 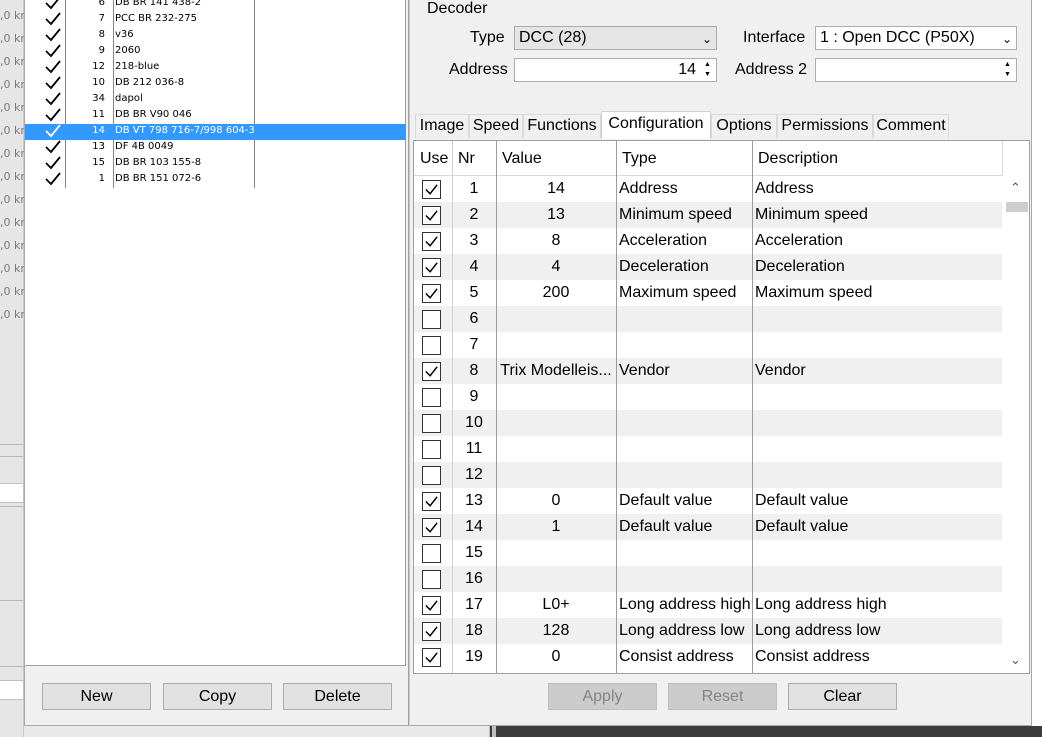 What do you see at coordinates (708, 345) in the screenshot?
I see `table-row: 7` at bounding box center [708, 345].